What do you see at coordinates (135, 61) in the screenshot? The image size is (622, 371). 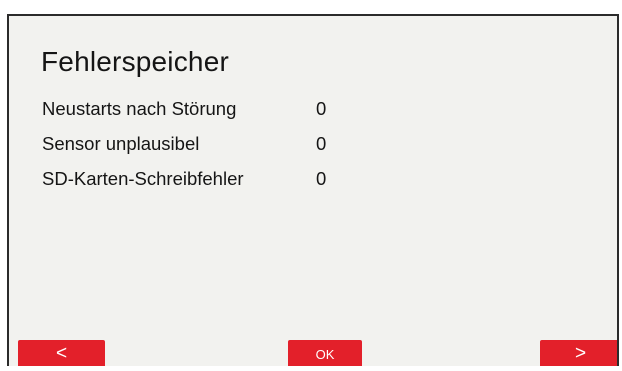 I see `page-title: Fehlerspeicher` at bounding box center [135, 61].